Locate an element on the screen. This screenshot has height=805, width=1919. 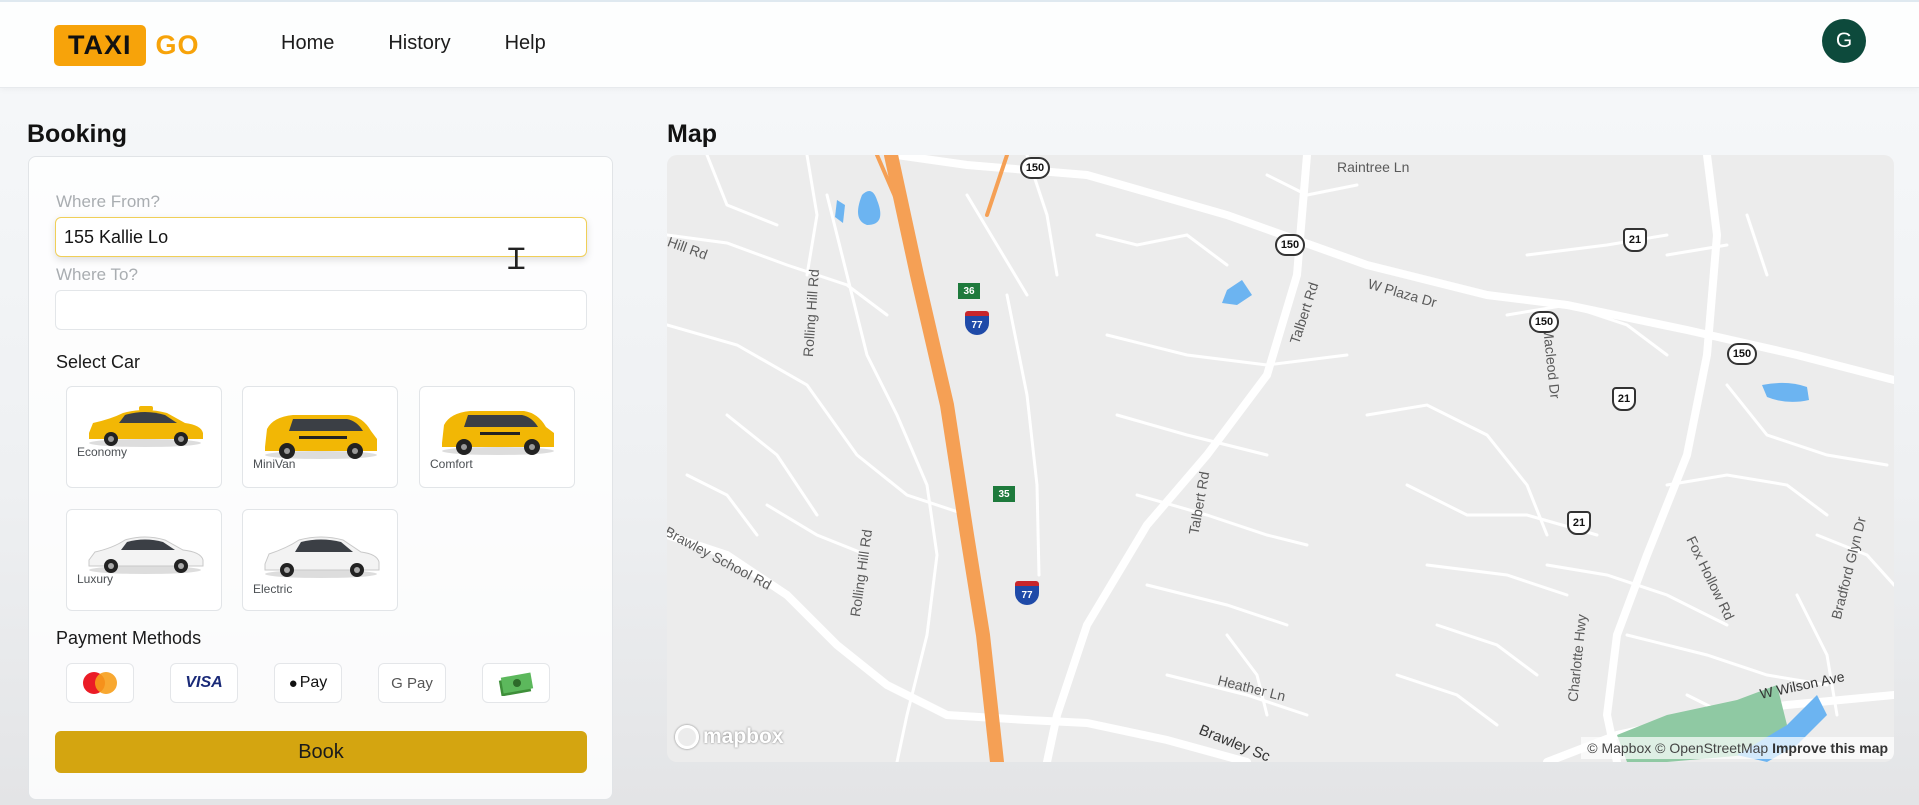
car-option-luxury: Luxury is located at coordinates (144, 560).